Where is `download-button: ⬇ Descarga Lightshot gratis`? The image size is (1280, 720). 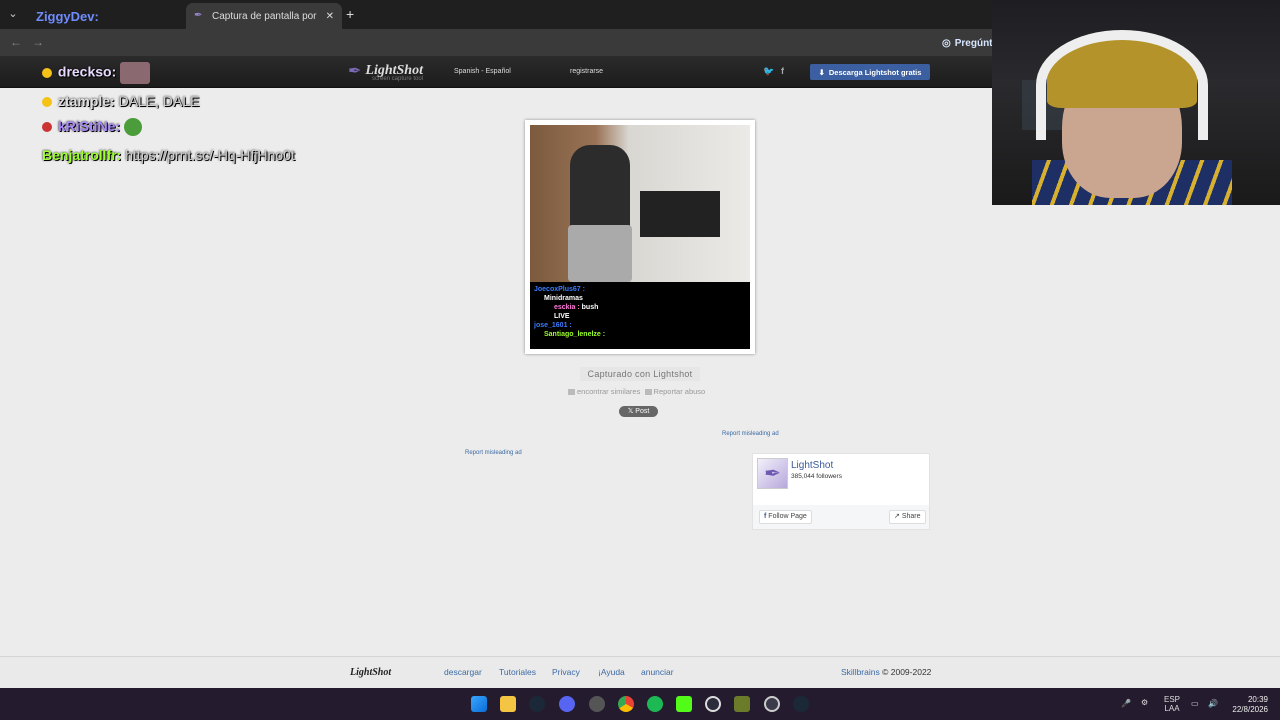 download-button: ⬇ Descarga Lightshot gratis is located at coordinates (870, 72).